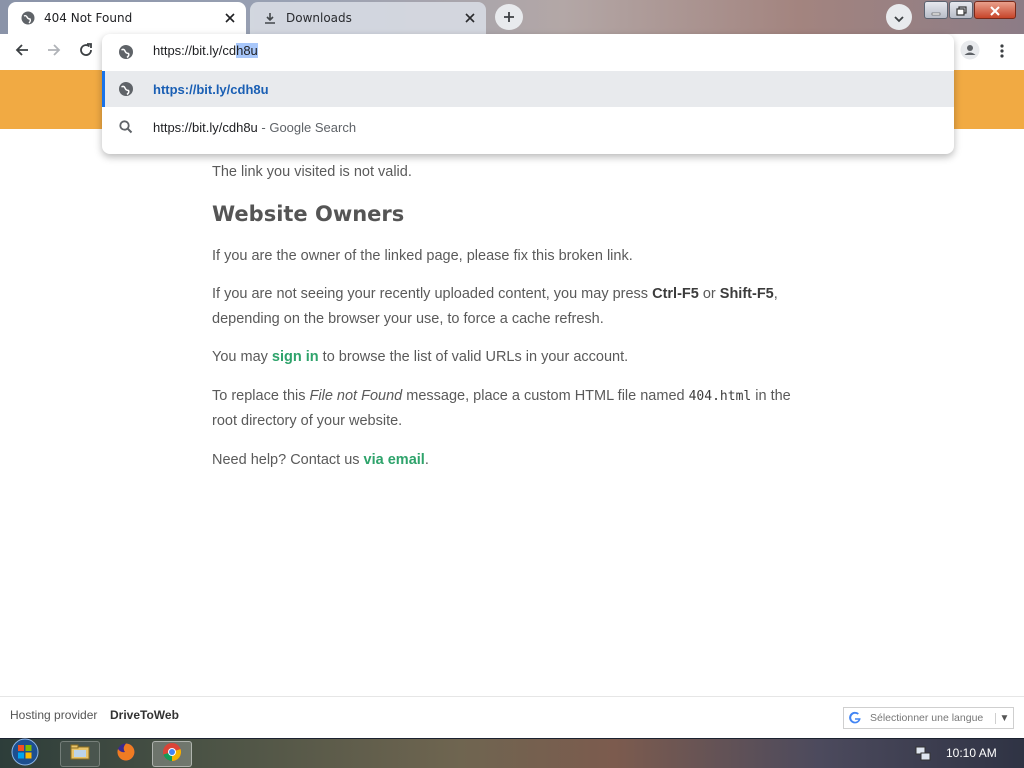  I want to click on url-text: https://bit.ly/cd, so click(195, 50).